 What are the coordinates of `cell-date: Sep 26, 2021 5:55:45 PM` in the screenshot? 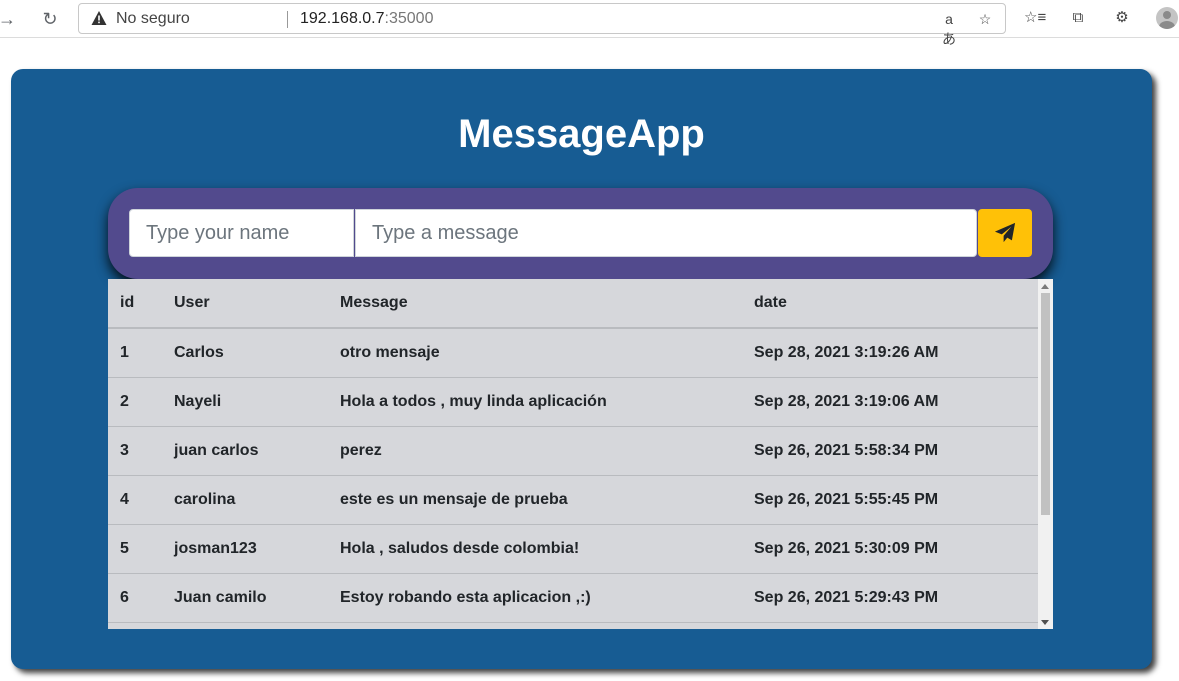 It's located at (890, 500).